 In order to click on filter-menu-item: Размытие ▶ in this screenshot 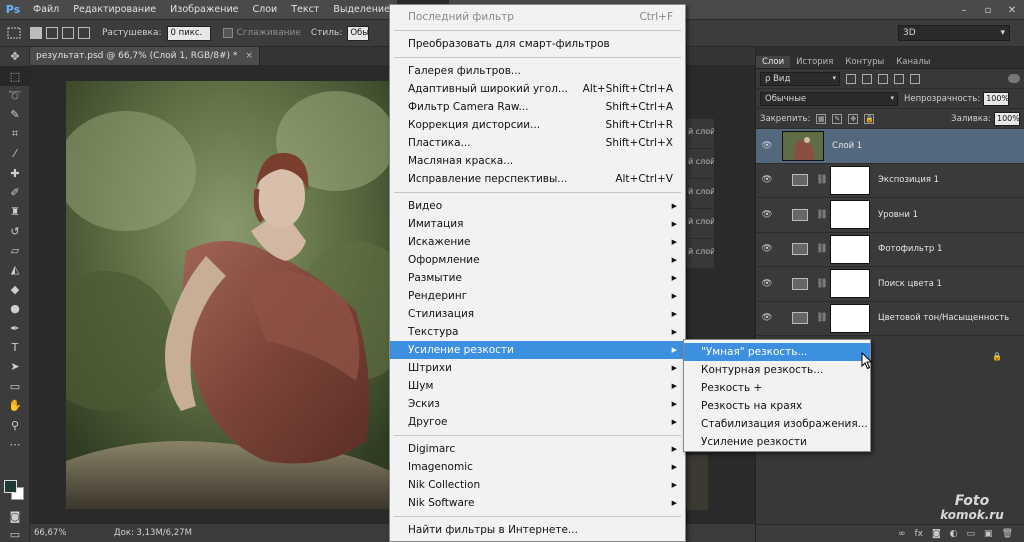, I will do `click(537, 278)`.